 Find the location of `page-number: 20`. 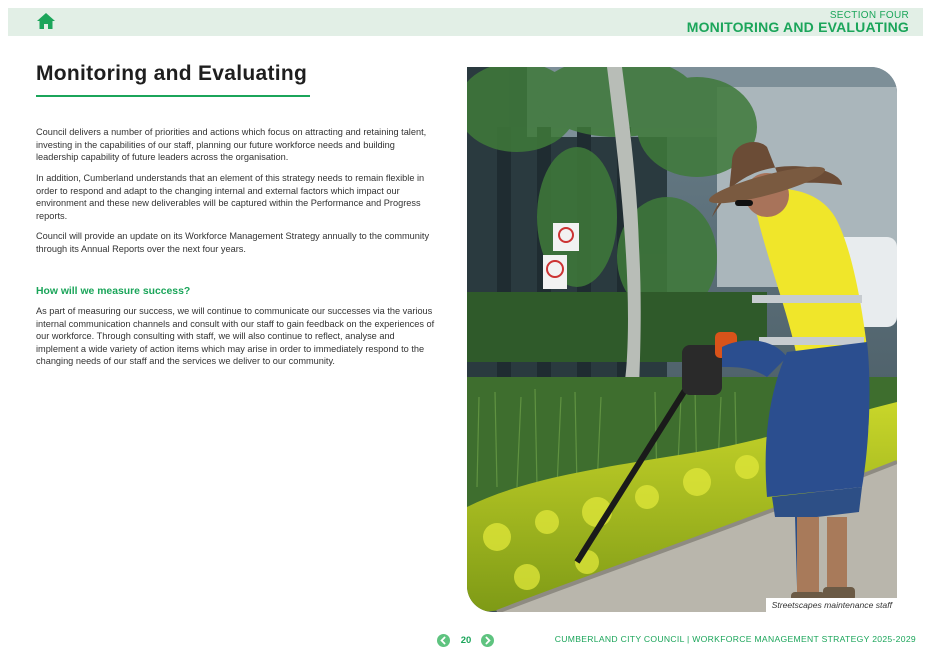

page-number: 20 is located at coordinates (466, 640).